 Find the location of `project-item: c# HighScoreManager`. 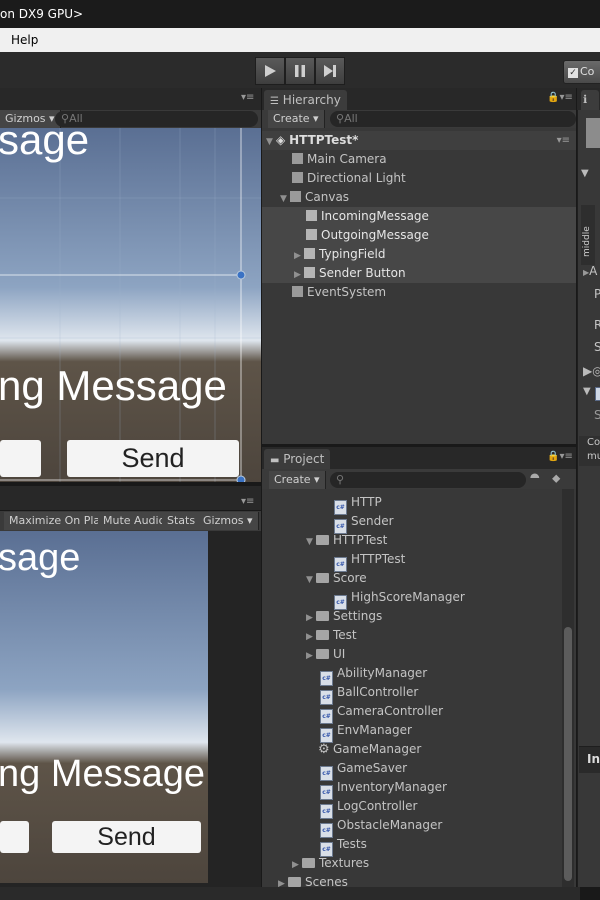

project-item: c# HighScoreManager is located at coordinates (399, 599).